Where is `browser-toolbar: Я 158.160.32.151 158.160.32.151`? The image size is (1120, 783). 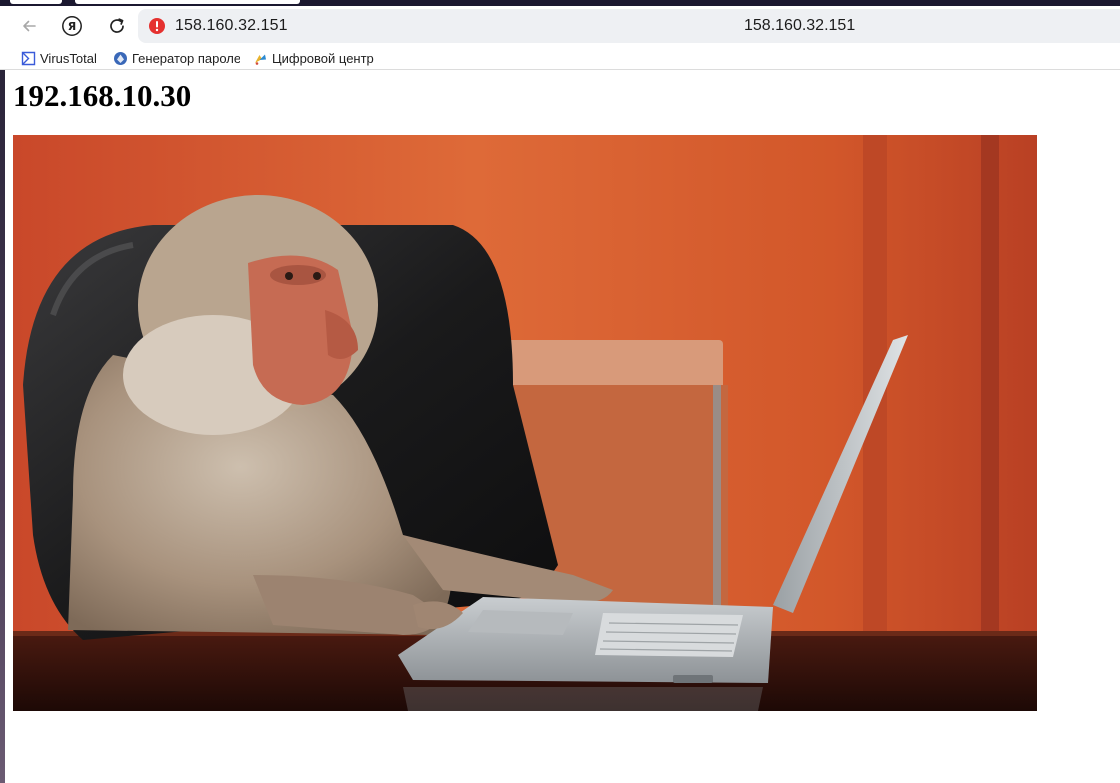 browser-toolbar: Я 158.160.32.151 158.160.32.151 is located at coordinates (560, 26).